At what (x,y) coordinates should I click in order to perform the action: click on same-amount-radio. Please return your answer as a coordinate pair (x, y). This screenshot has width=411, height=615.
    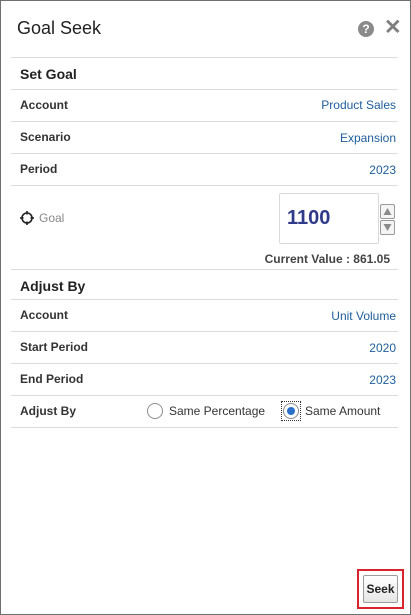
    Looking at the image, I should click on (291, 411).